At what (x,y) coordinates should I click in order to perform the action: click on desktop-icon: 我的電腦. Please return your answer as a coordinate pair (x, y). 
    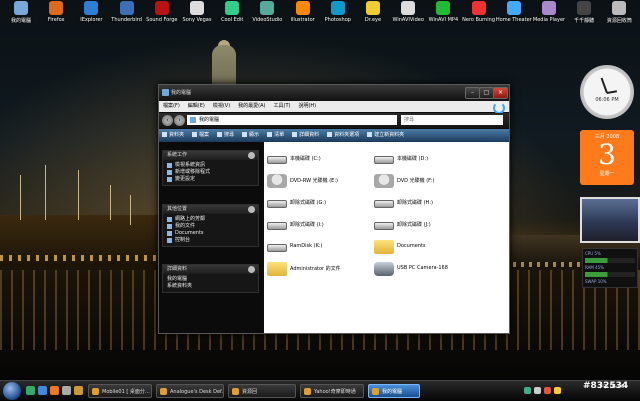
    Looking at the image, I should click on (21, 12).